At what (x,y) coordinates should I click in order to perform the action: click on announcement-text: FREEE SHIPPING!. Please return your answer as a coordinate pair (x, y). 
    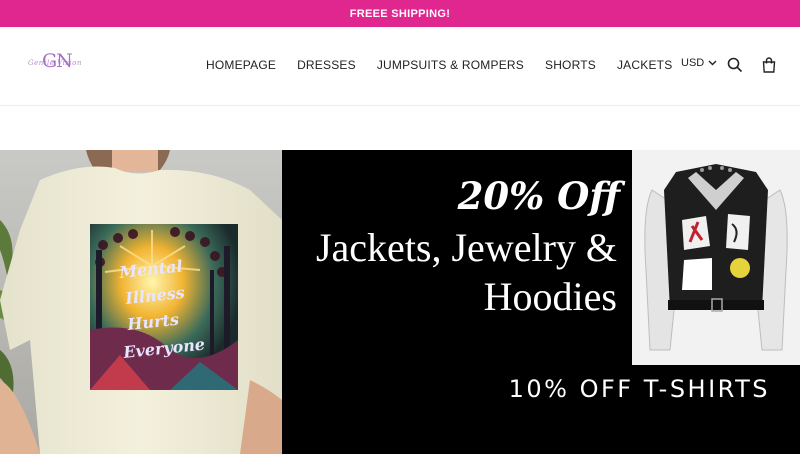
    Looking at the image, I should click on (400, 13).